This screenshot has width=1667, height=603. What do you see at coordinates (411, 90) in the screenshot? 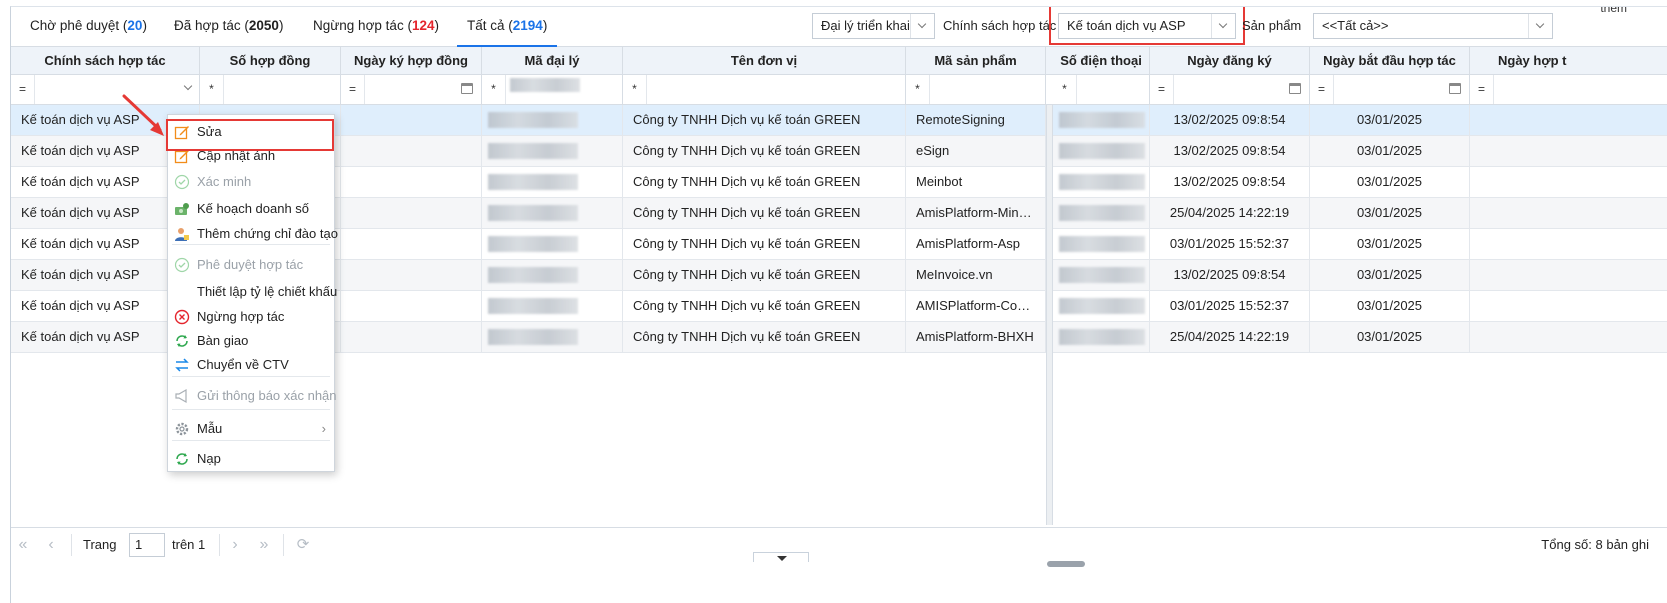
I see `filter-contract-date: =` at bounding box center [411, 90].